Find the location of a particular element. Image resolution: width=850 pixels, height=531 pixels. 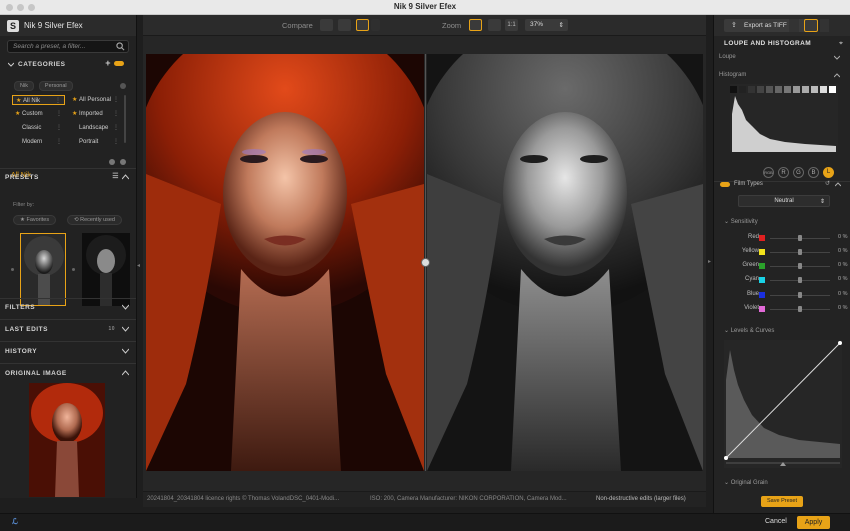

cancel-button: Cancel is located at coordinates (776, 521).